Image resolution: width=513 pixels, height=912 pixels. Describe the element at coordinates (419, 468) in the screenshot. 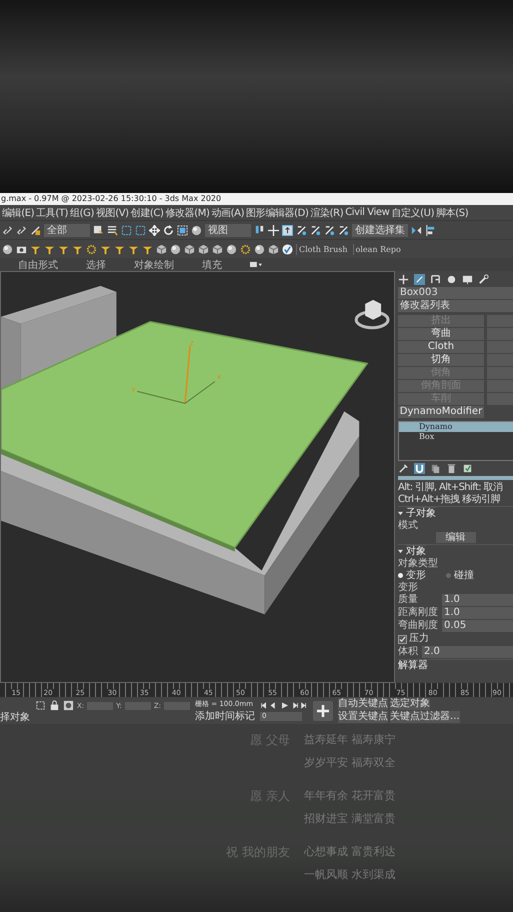

I see `magnet-icon` at that location.